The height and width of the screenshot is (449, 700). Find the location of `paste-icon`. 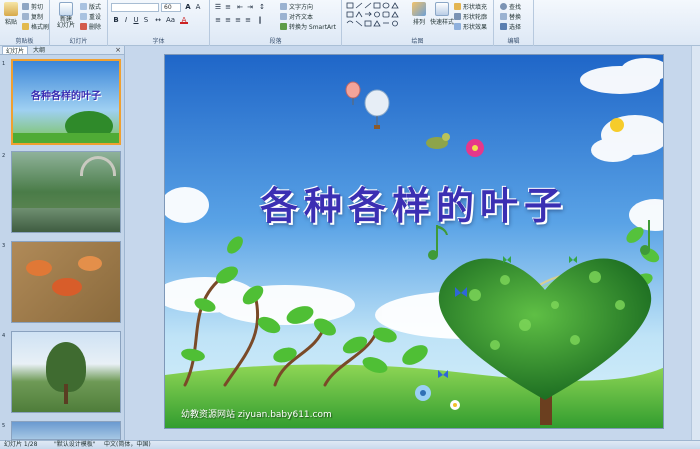

paste-icon is located at coordinates (11, 9).